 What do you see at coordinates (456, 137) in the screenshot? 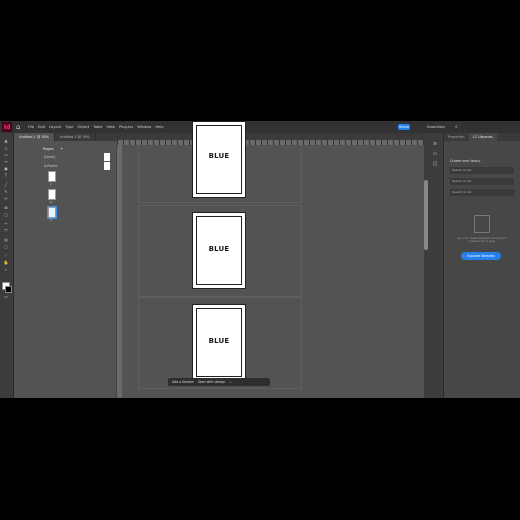
I see `tab-properties: Properties` at bounding box center [456, 137].